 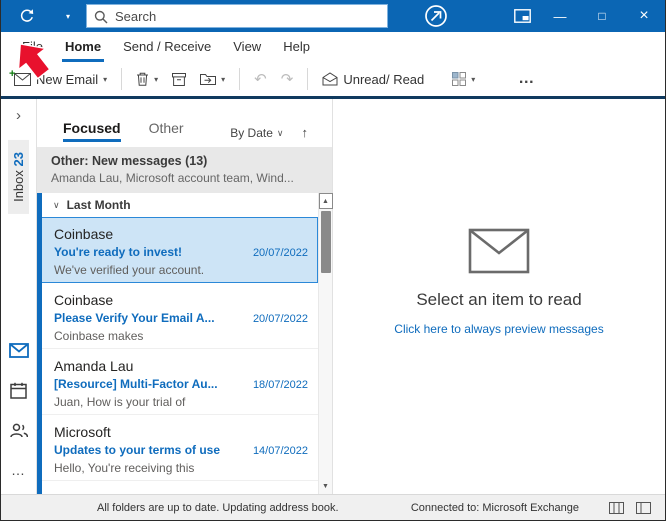 I want to click on expand-folder-pane-button: ›, so click(x=18, y=115).